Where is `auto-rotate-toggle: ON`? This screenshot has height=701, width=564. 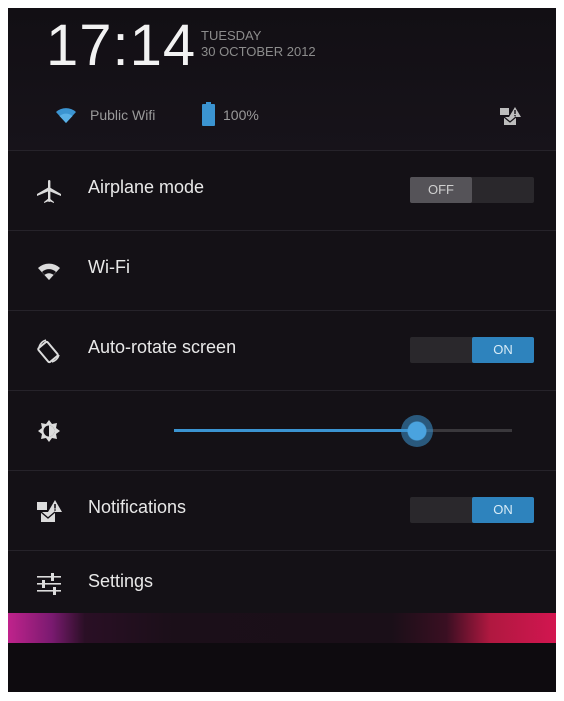 auto-rotate-toggle: ON is located at coordinates (472, 350).